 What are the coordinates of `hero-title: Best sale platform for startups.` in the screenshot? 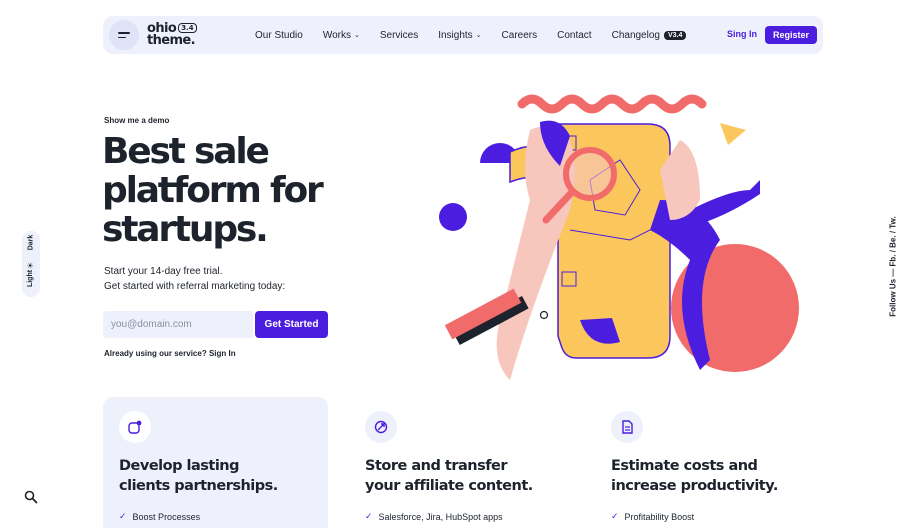 It's located at (213, 190).